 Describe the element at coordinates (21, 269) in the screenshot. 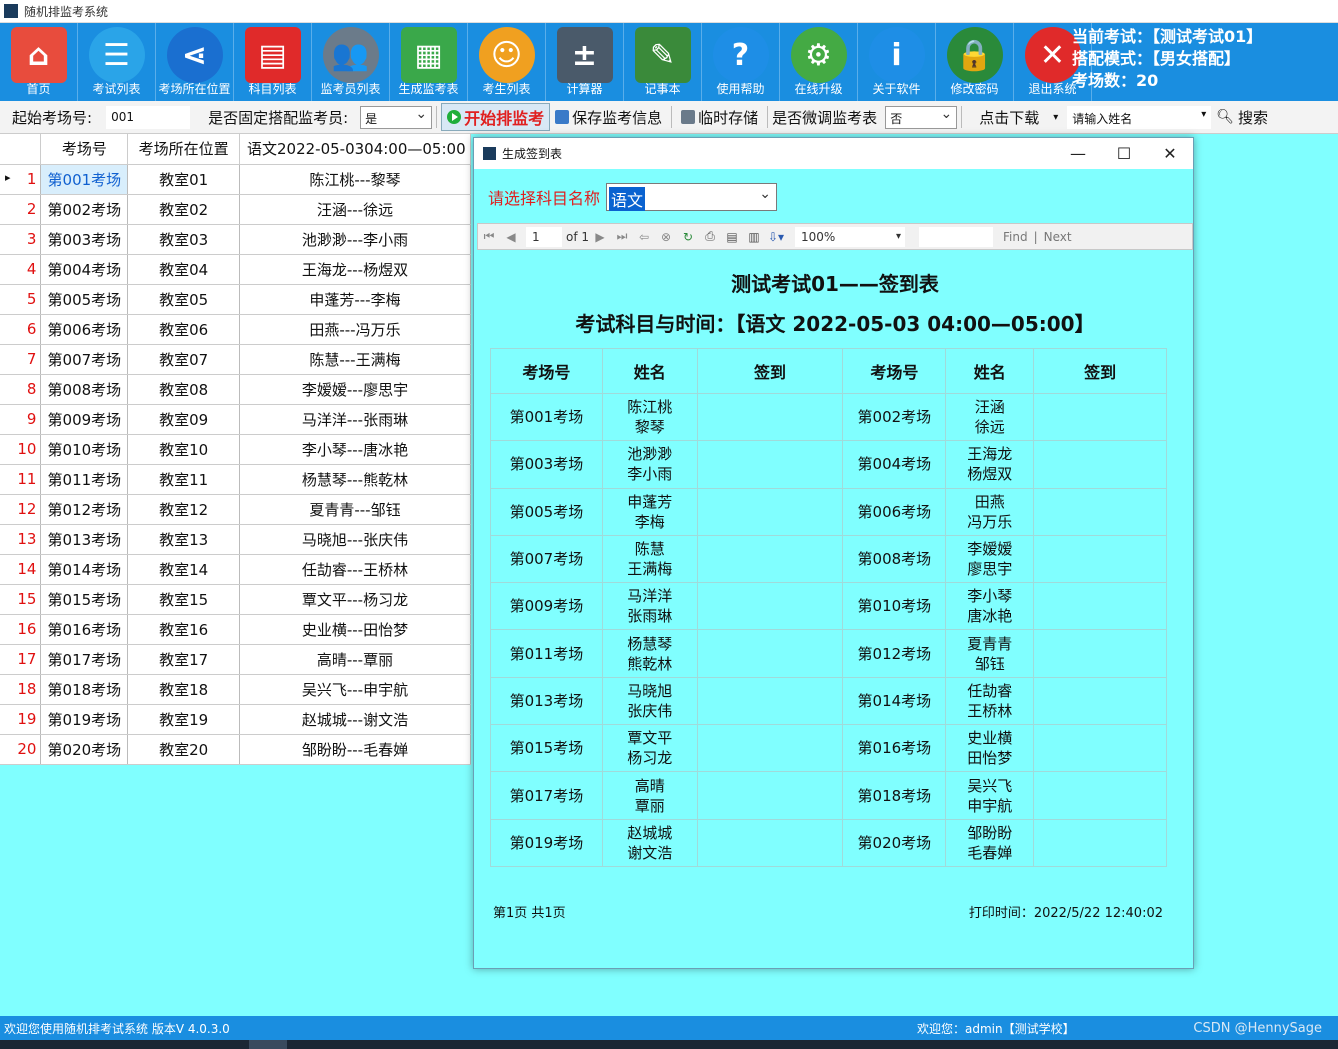

I see `row-number: 4` at that location.